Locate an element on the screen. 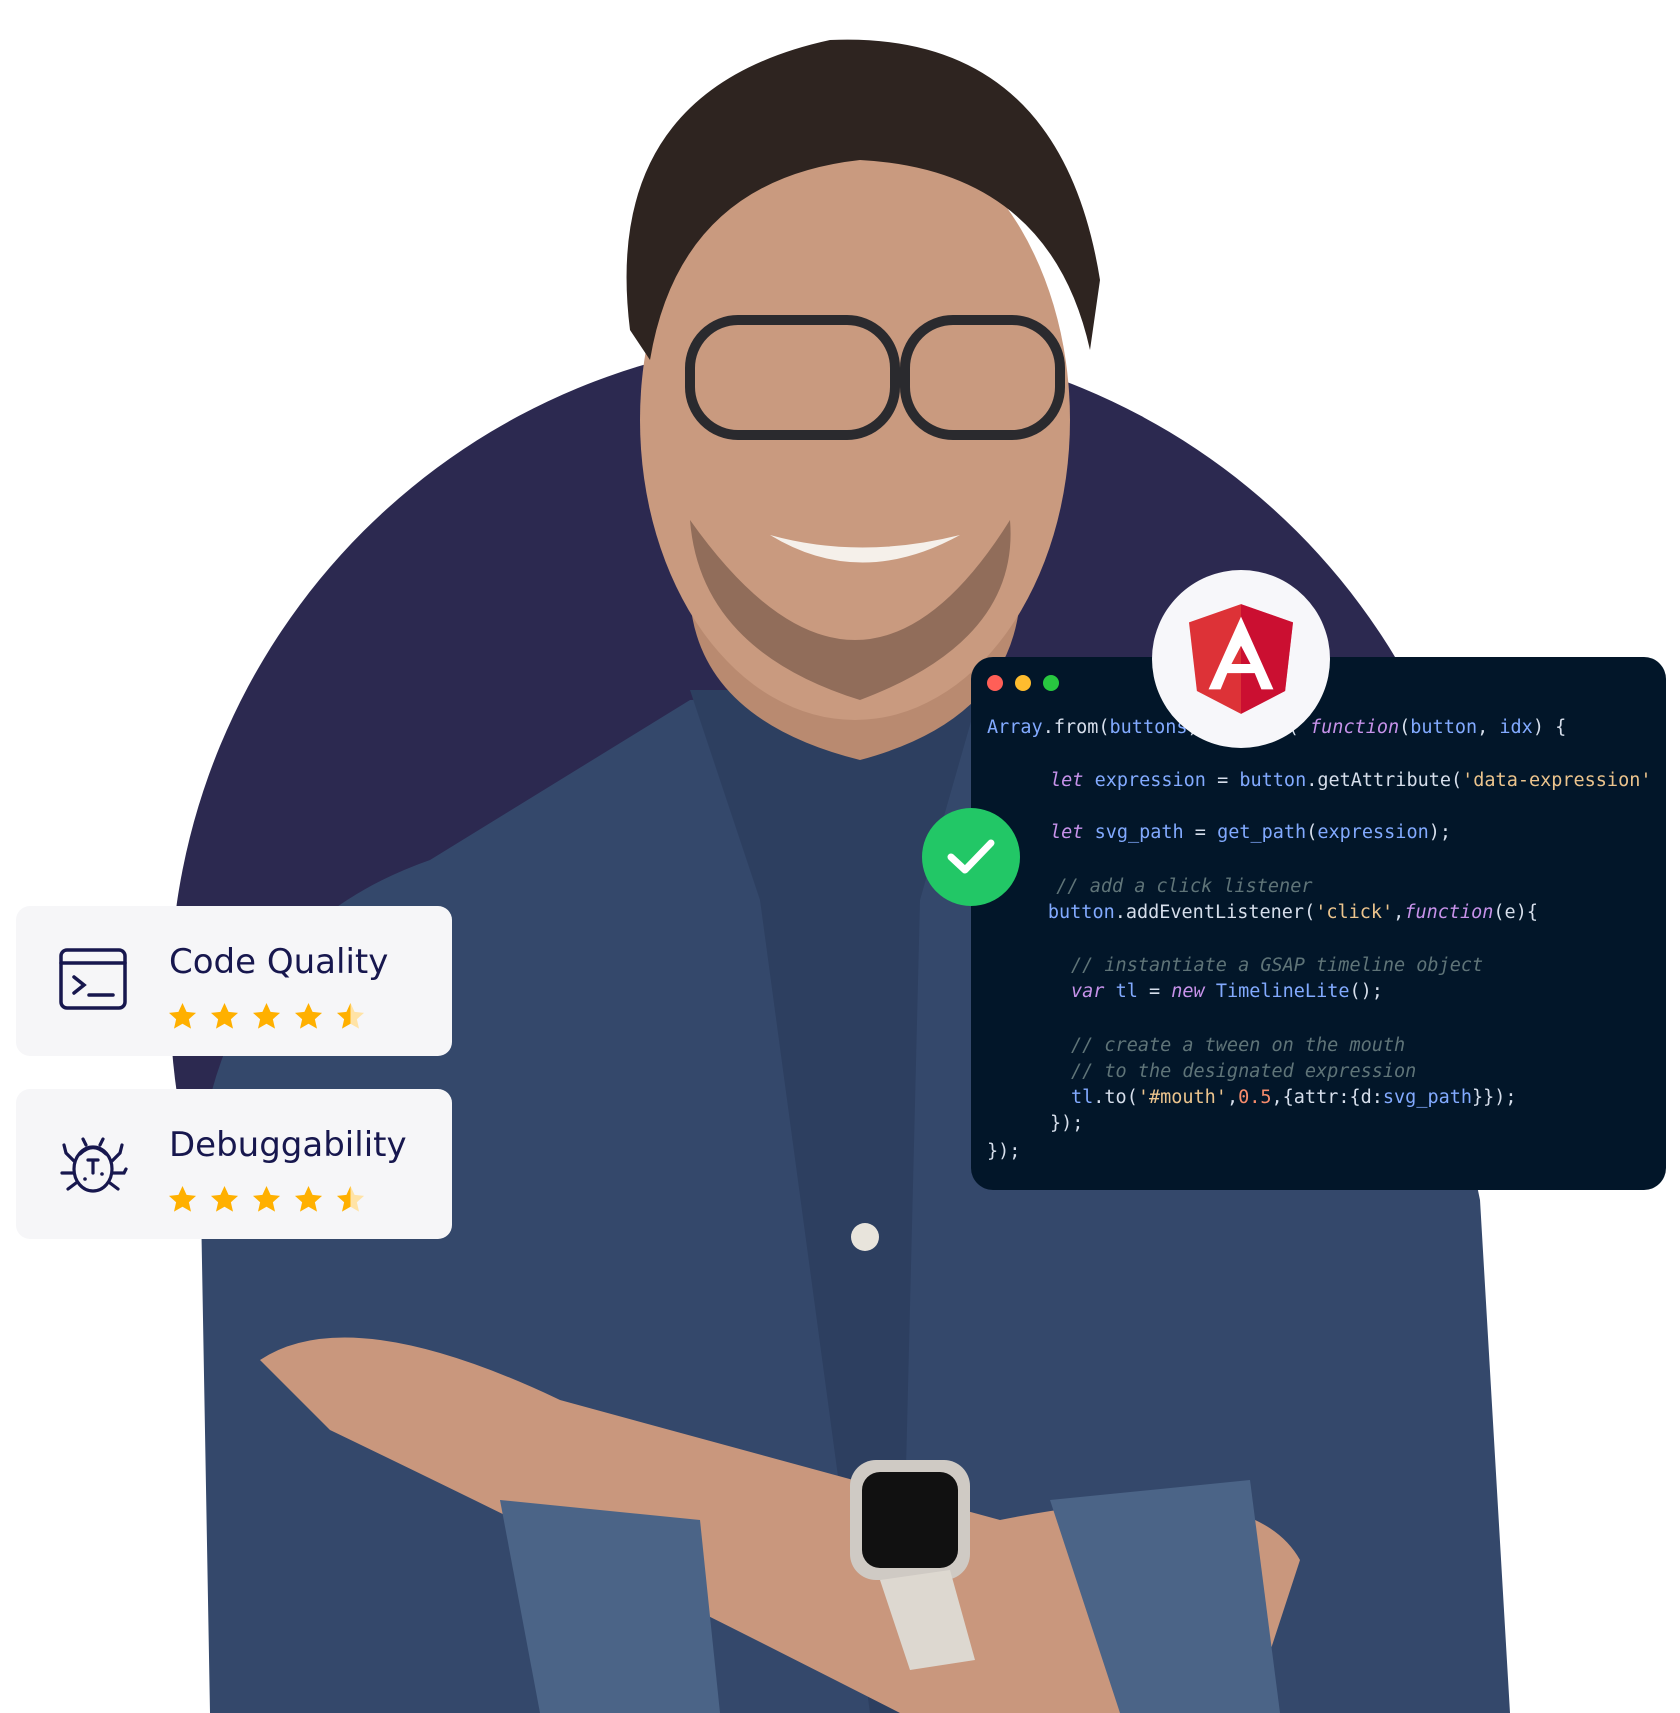 Image resolution: width=1680 pixels, height=1713 pixels. code-token: new is located at coordinates (1193, 991).